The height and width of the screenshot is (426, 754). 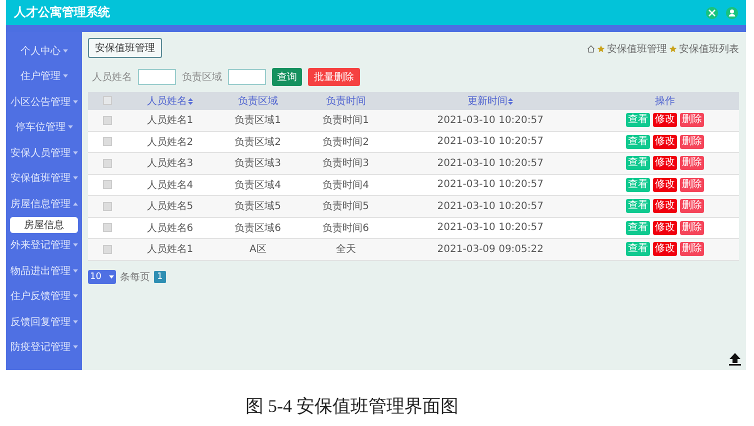 I want to click on table-cell: 人员姓名1, so click(x=170, y=250).